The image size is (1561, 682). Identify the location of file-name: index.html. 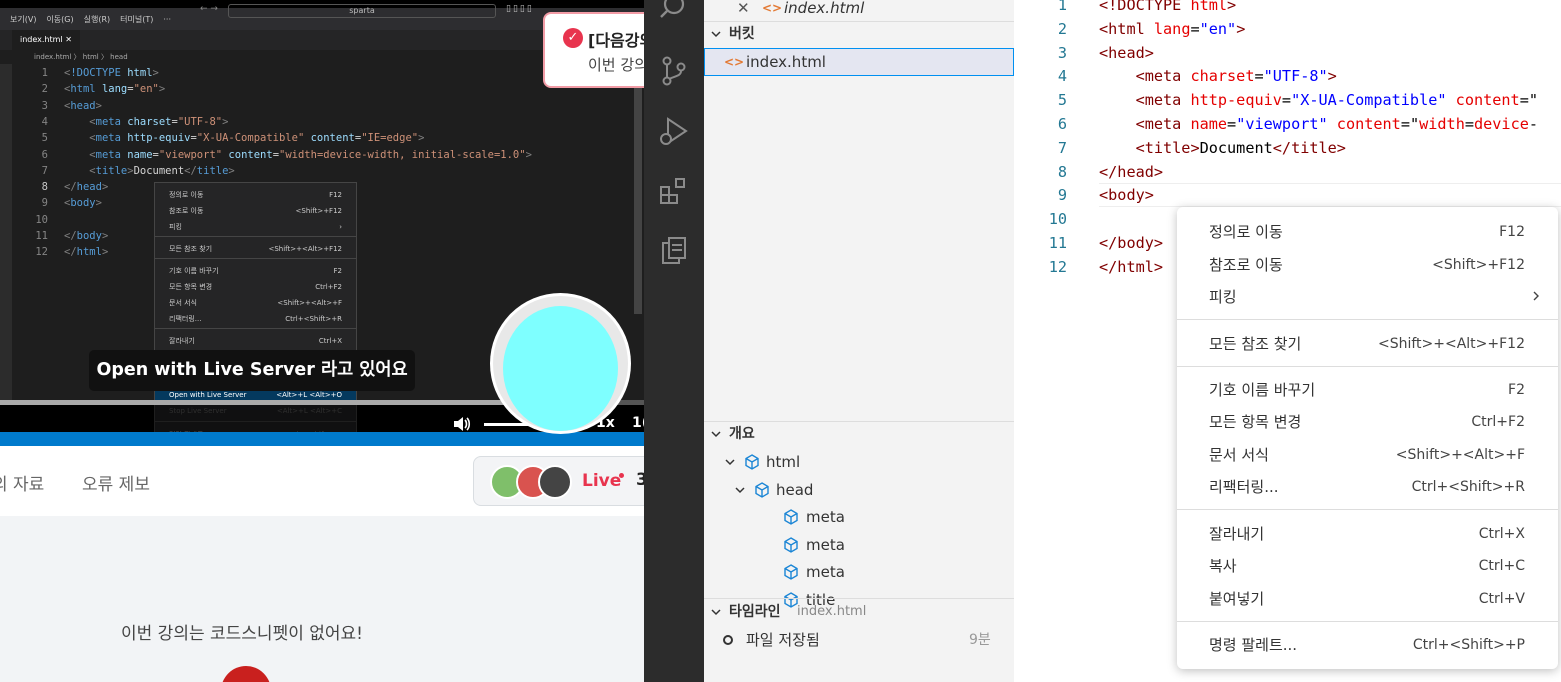
(786, 62).